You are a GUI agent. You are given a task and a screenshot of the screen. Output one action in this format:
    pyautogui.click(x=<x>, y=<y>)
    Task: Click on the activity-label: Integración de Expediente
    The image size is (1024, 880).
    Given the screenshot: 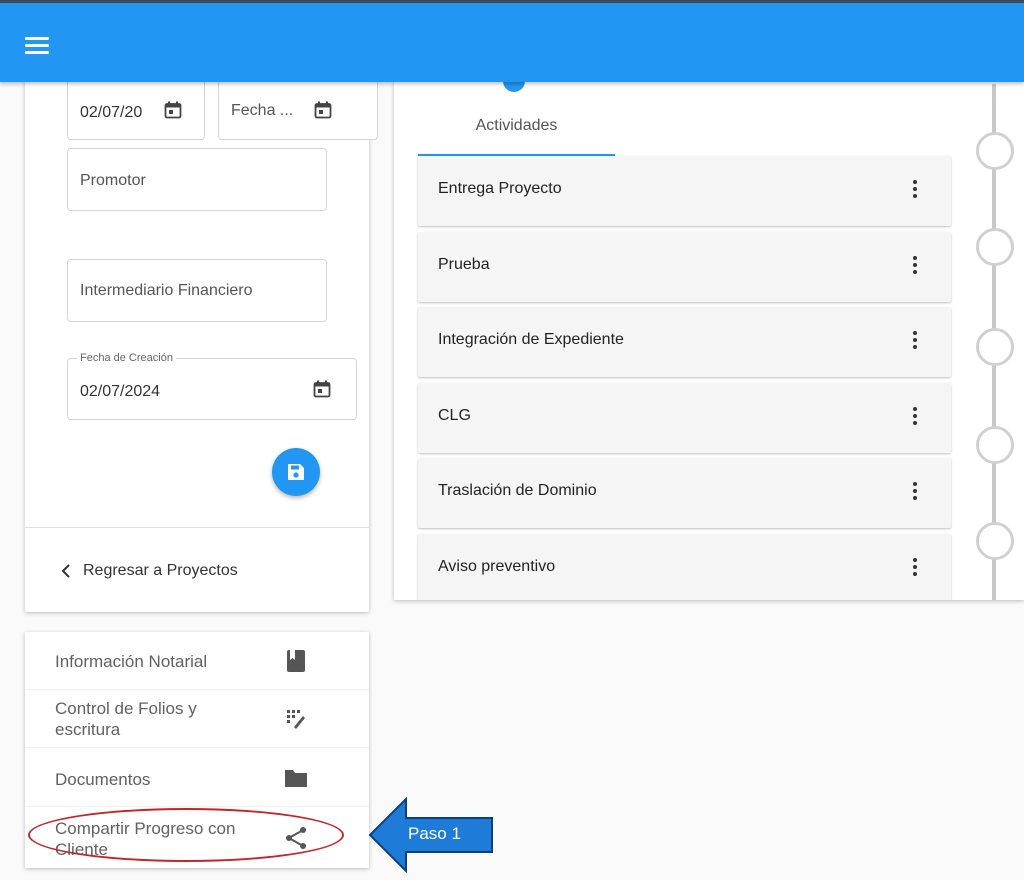 What is the action you would take?
    pyautogui.click(x=531, y=339)
    